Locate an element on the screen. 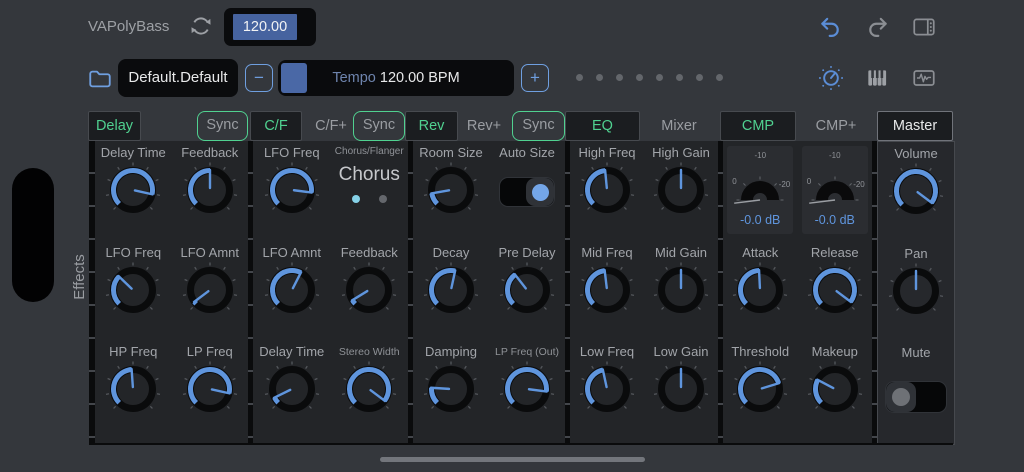 This screenshot has height=472, width=1024. knob-mid-freq is located at coordinates (607, 290).